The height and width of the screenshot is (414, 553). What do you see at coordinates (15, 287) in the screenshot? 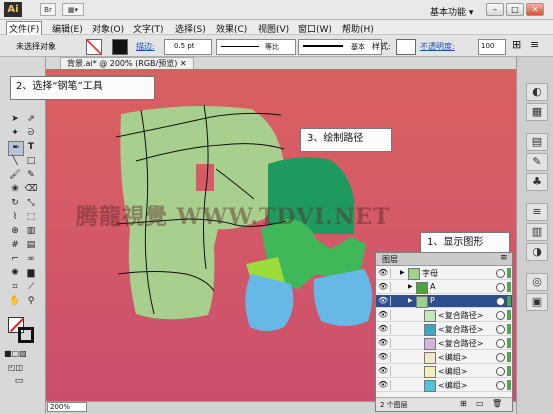
I see `artboard-tool-icon: ⌗` at bounding box center [15, 287].